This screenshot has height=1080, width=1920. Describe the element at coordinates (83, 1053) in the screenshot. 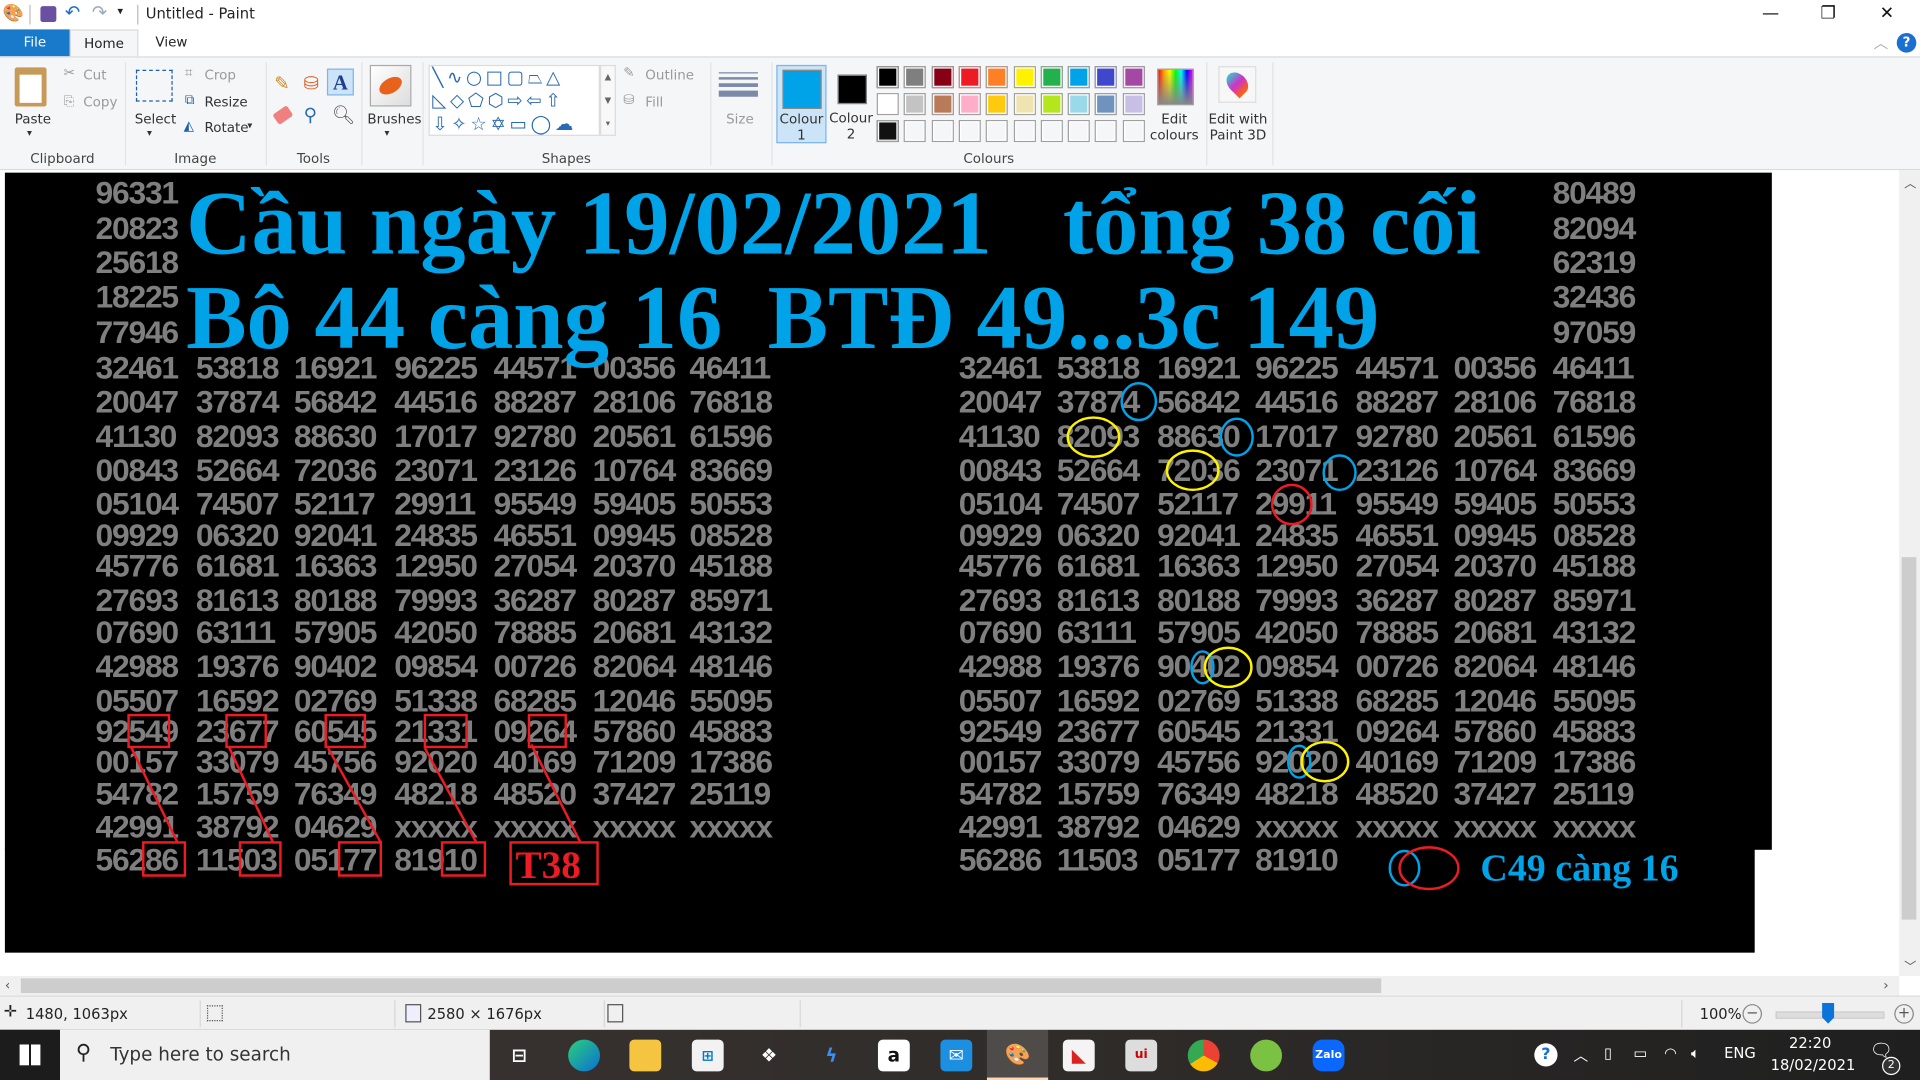

I see `search-icon: ⚲` at that location.